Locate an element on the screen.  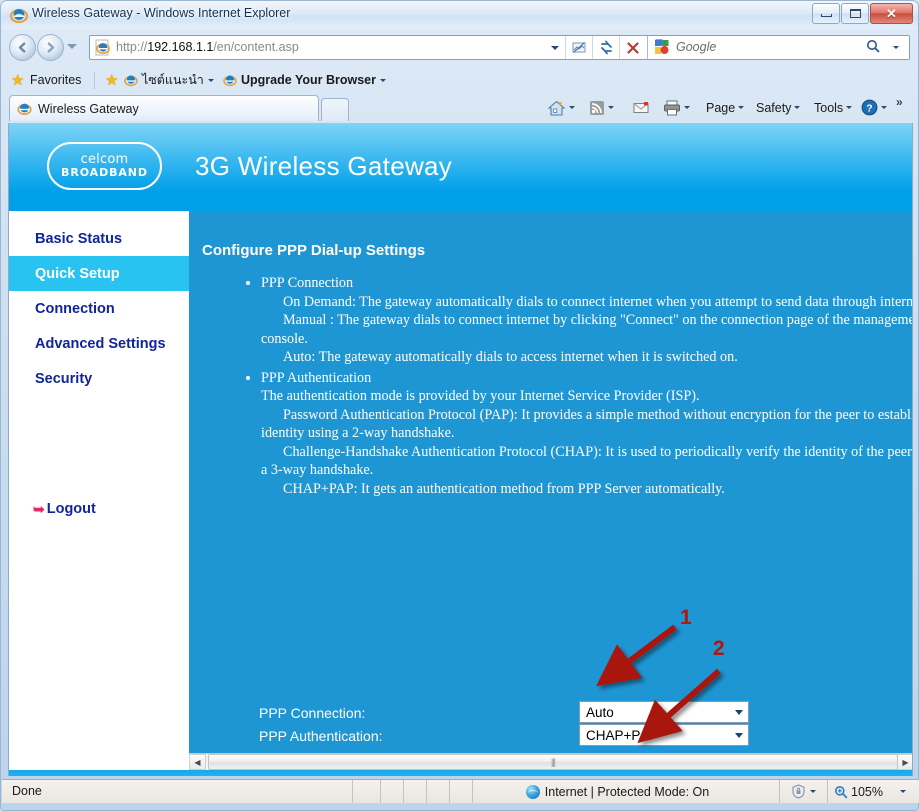
tools-menu-button: Tools is located at coordinates (833, 107).